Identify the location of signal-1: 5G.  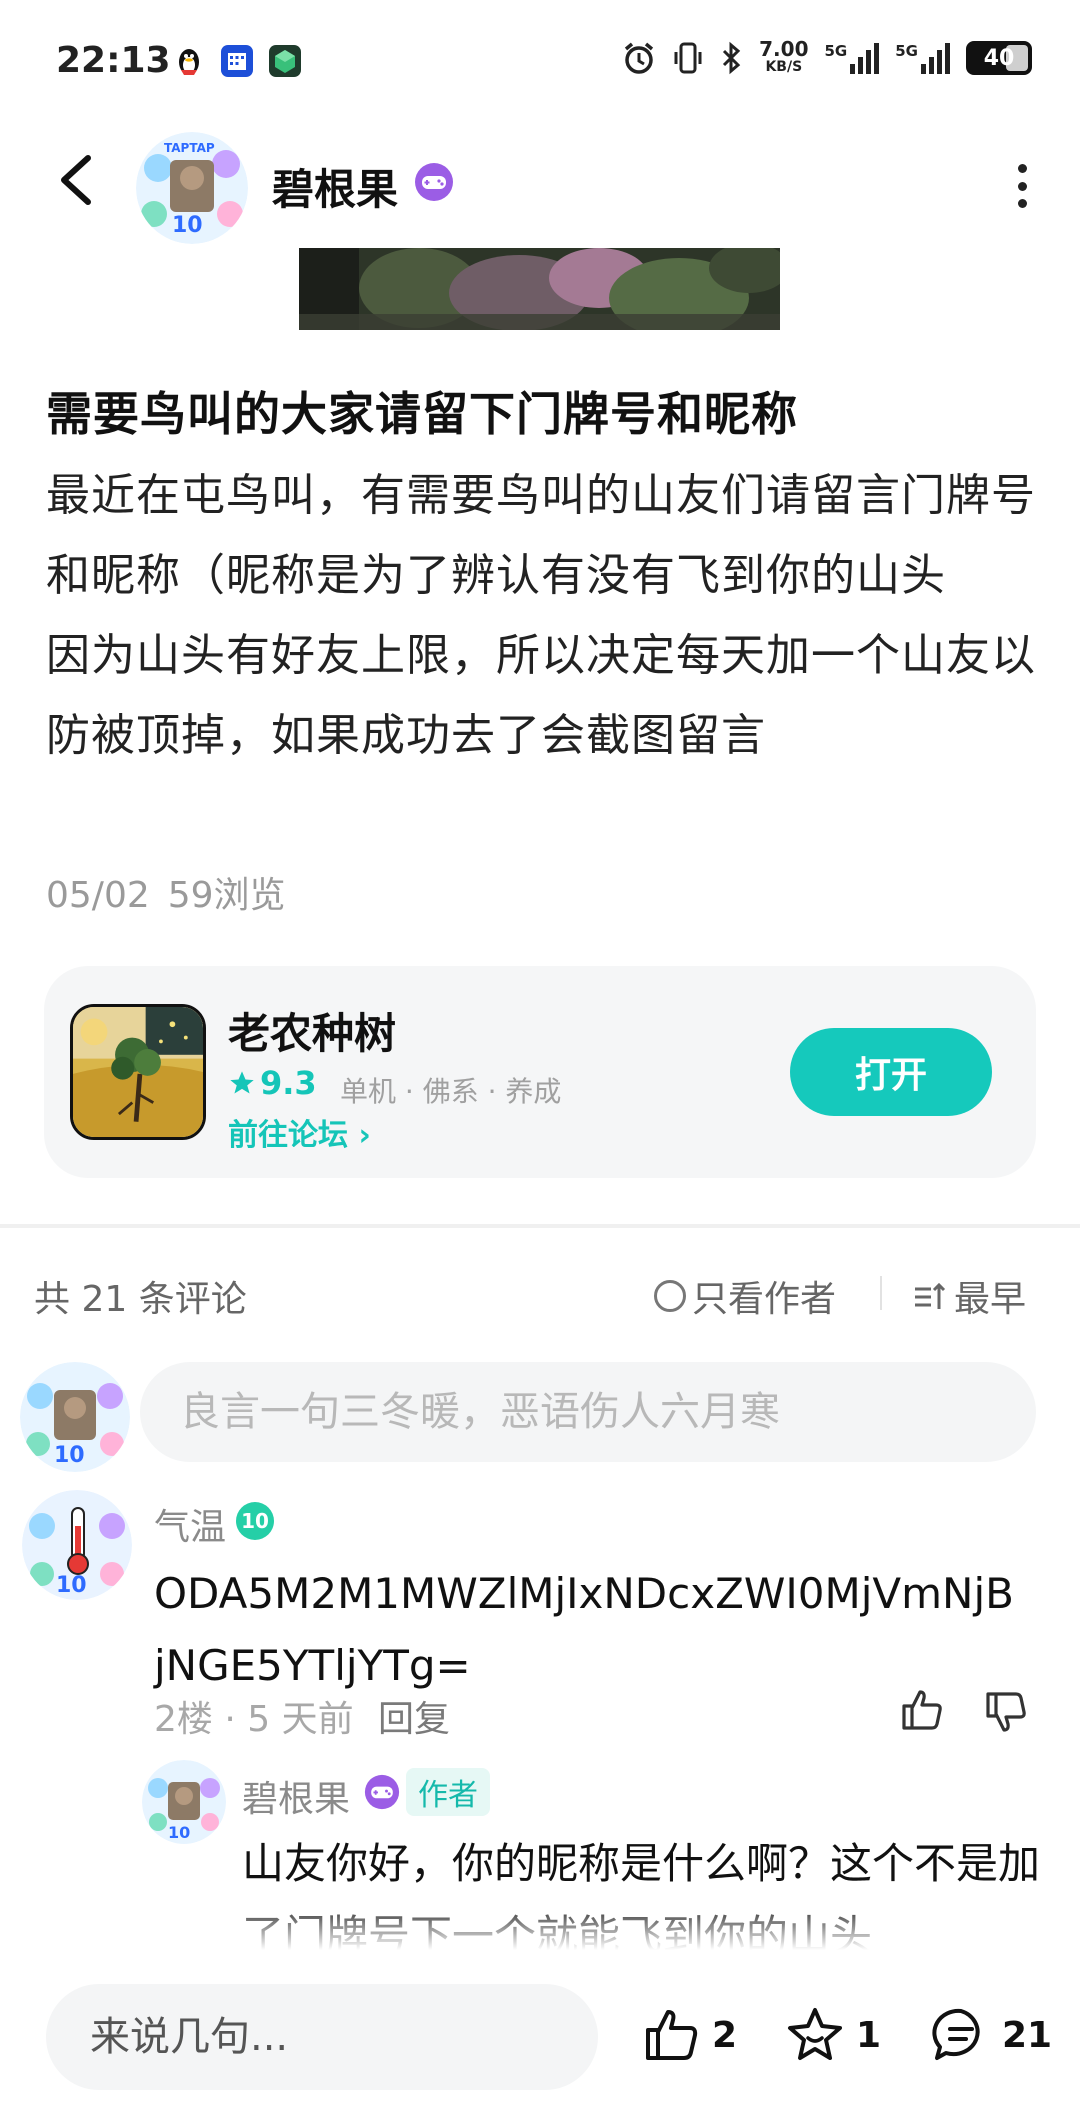
(852, 58).